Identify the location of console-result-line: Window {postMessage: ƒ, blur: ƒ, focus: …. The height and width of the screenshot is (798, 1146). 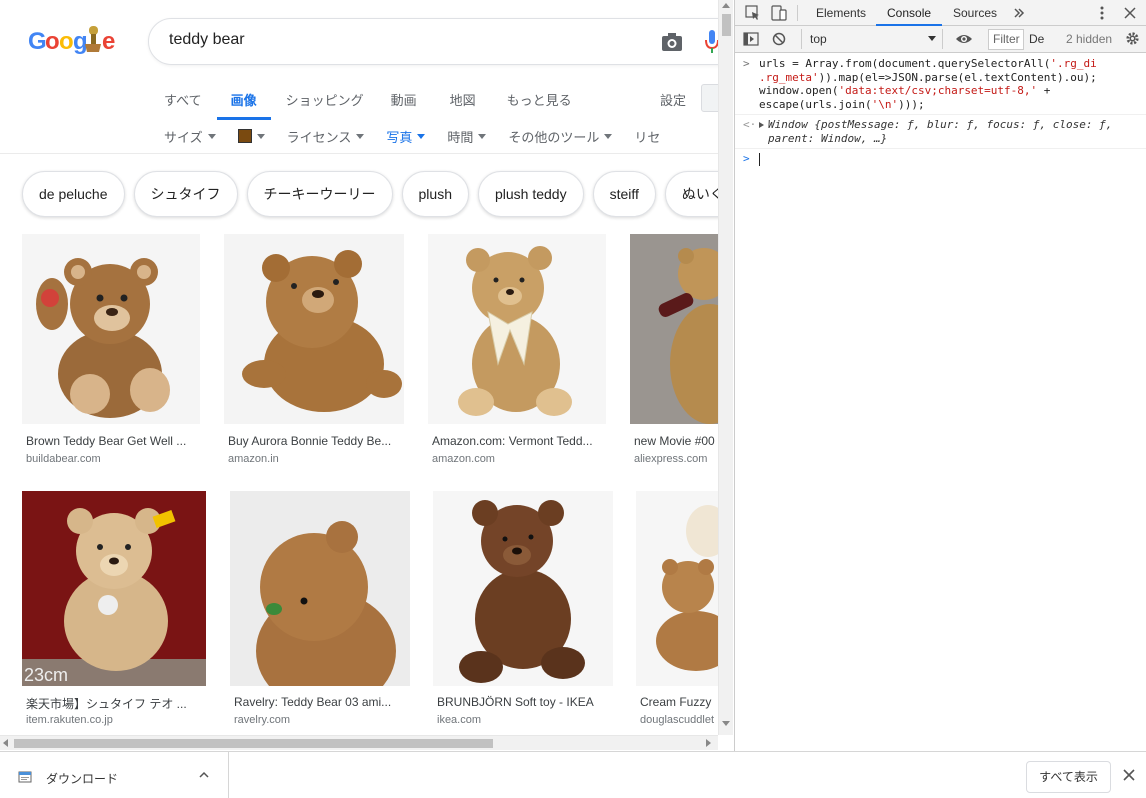
(950, 125).